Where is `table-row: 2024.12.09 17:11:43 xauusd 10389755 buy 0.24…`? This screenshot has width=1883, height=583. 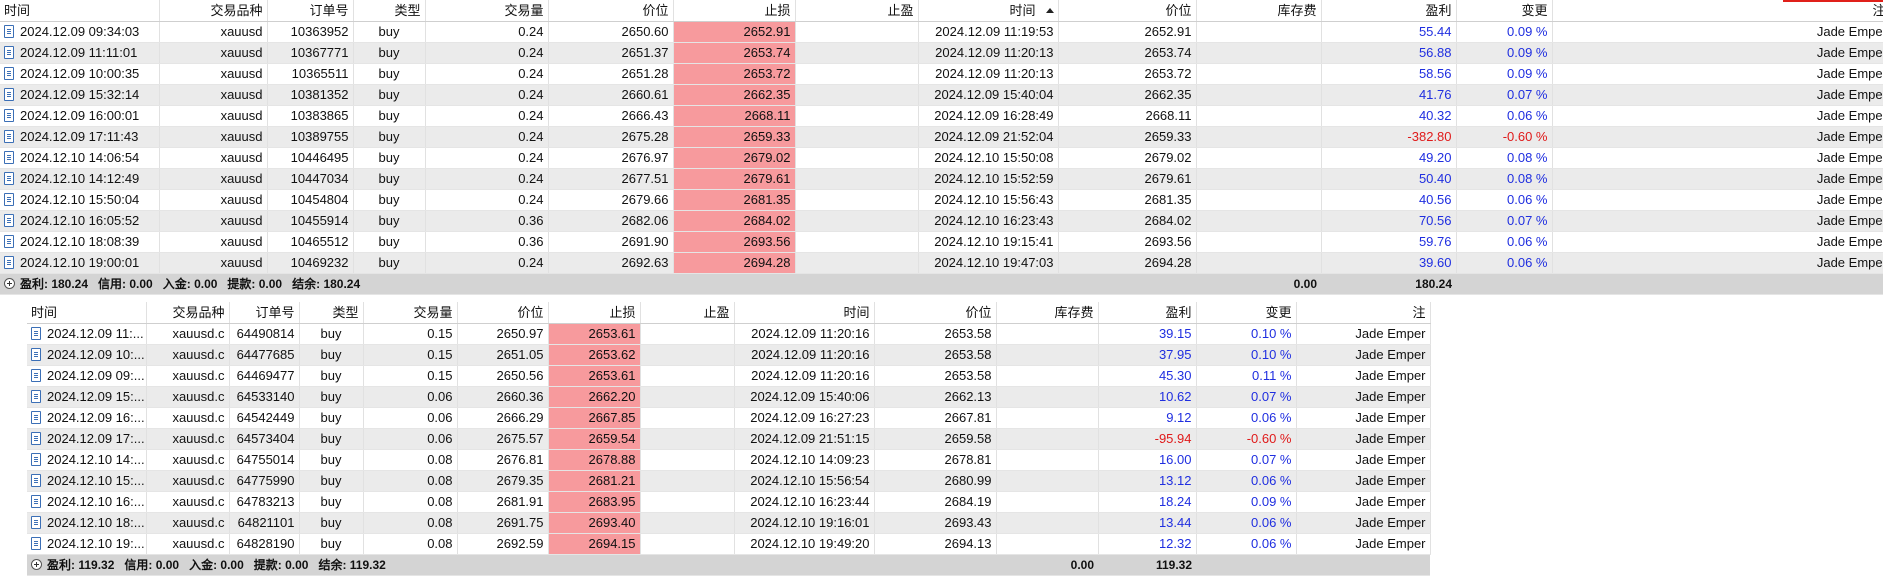 table-row: 2024.12.09 17:11:43 xauusd 10389755 buy 0.24… is located at coordinates (941, 137).